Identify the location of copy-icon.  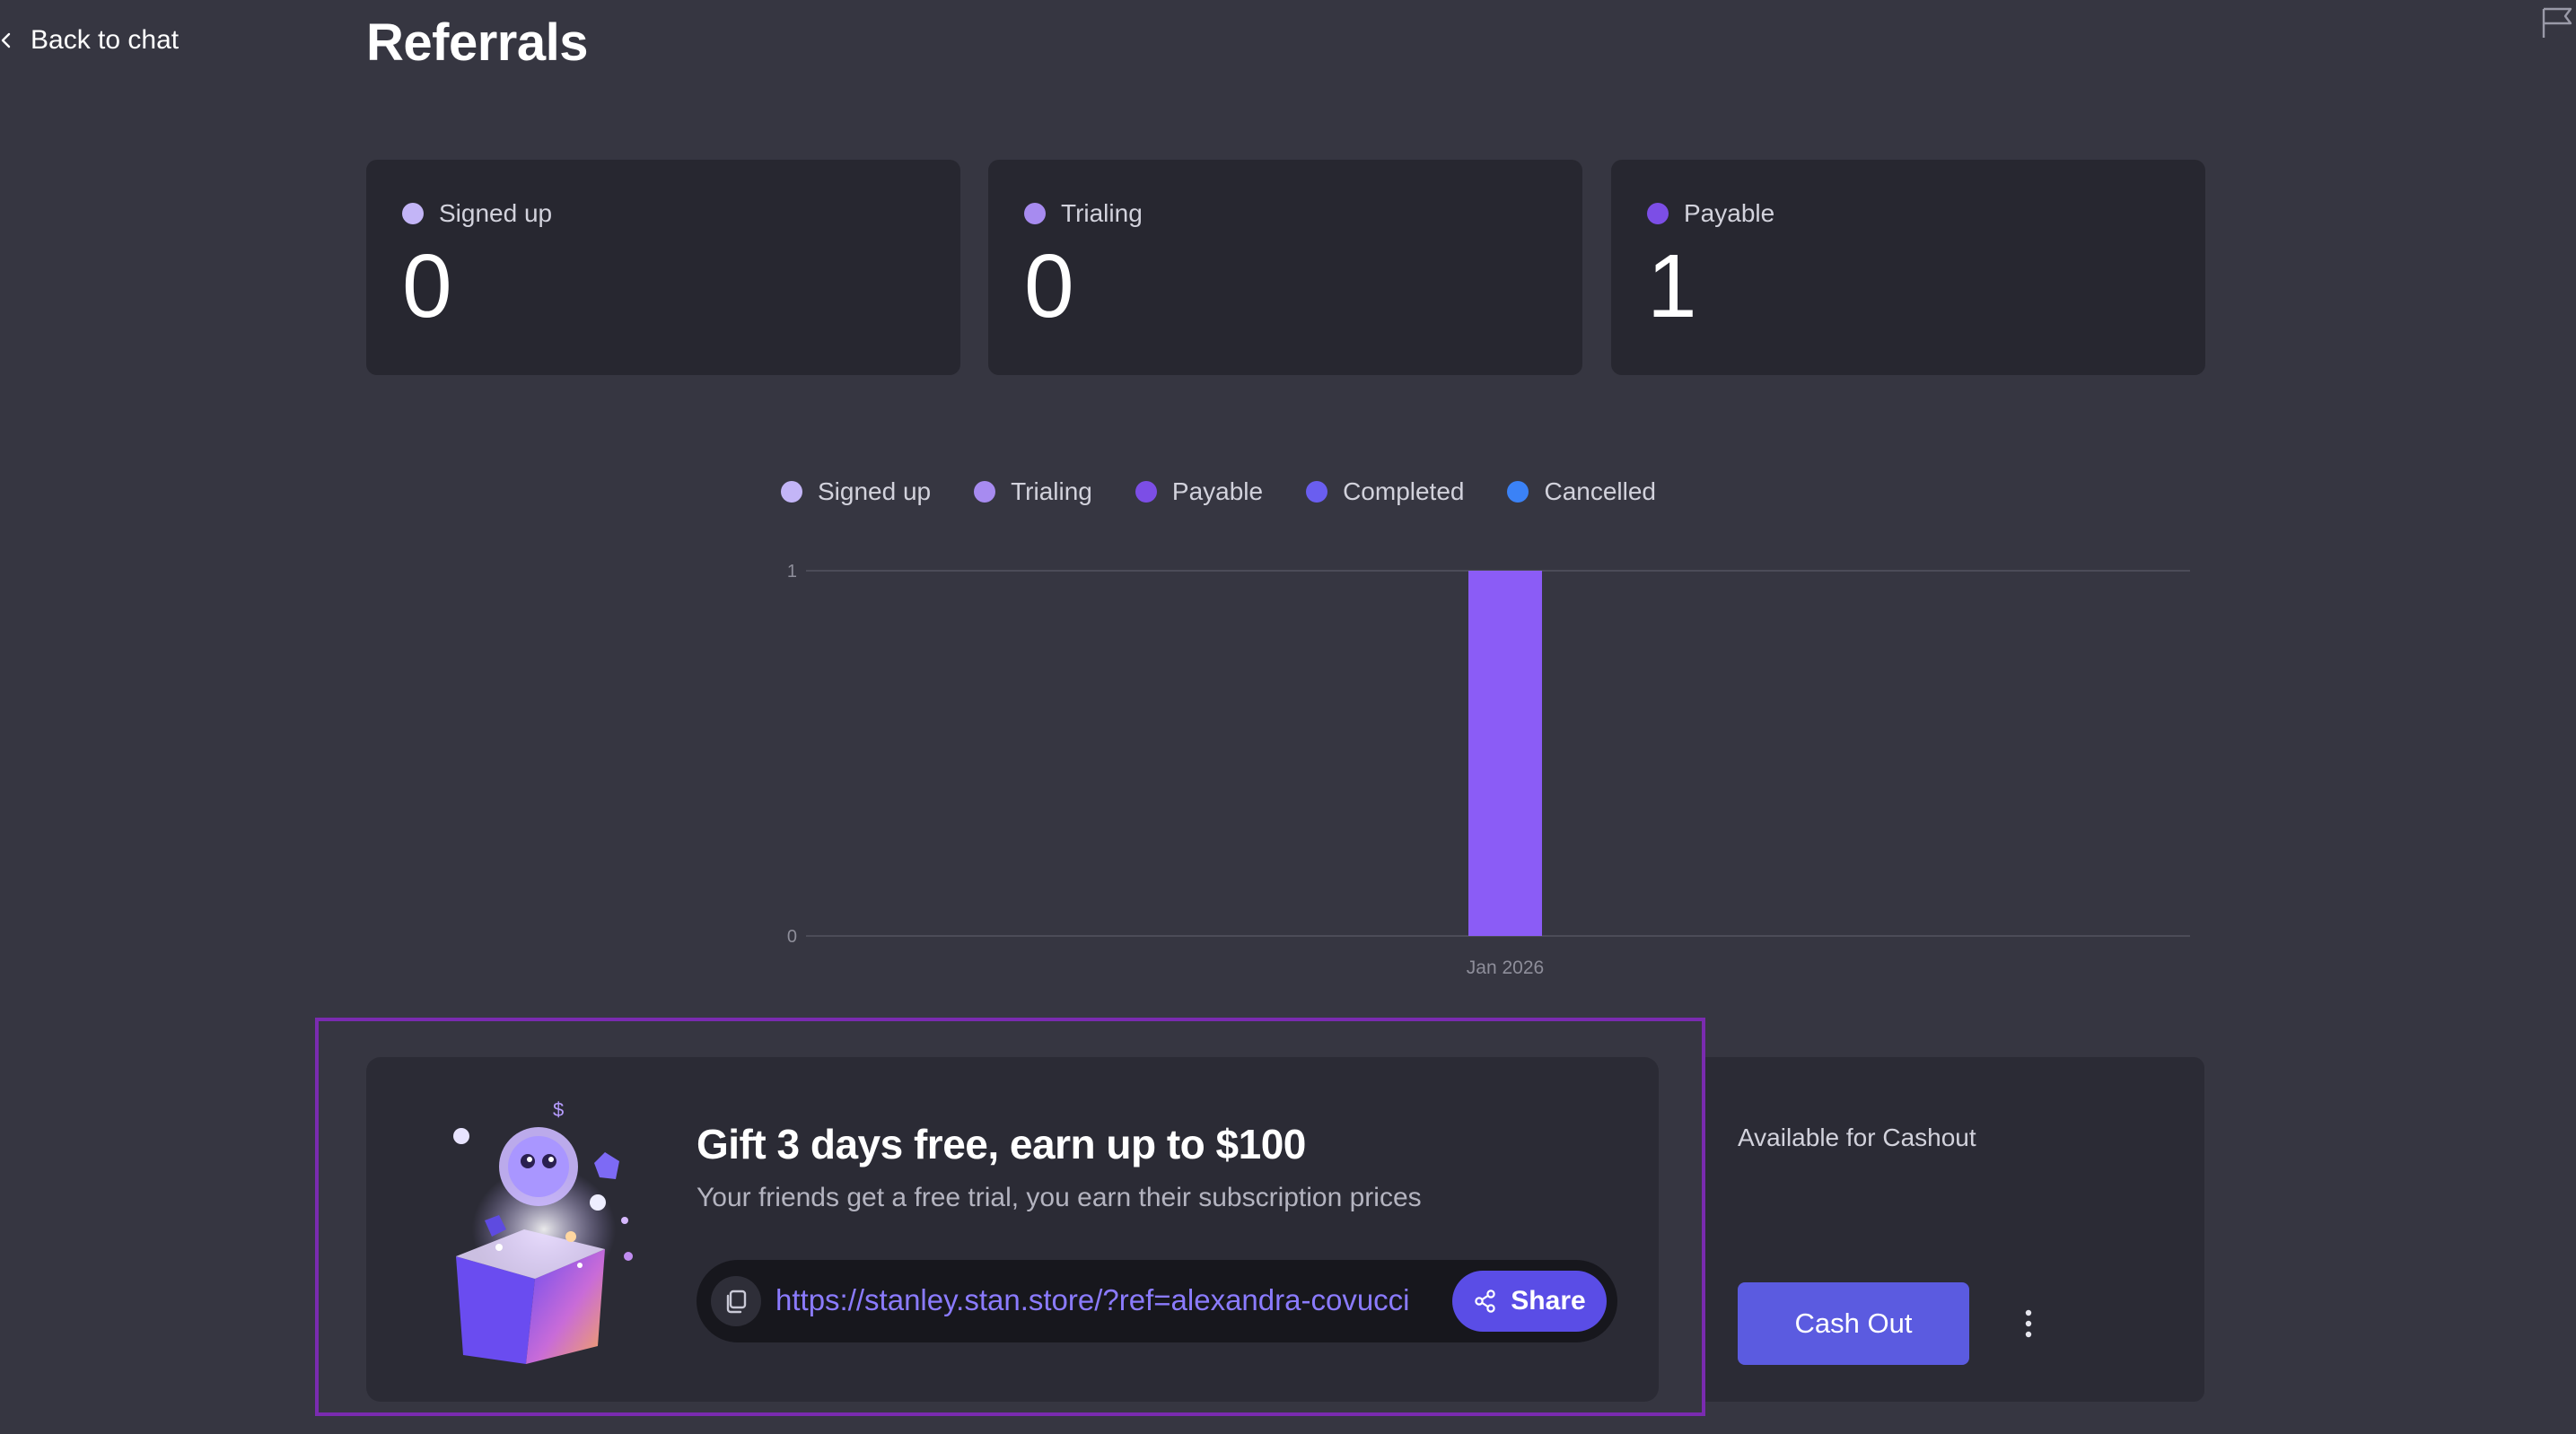
(736, 1302).